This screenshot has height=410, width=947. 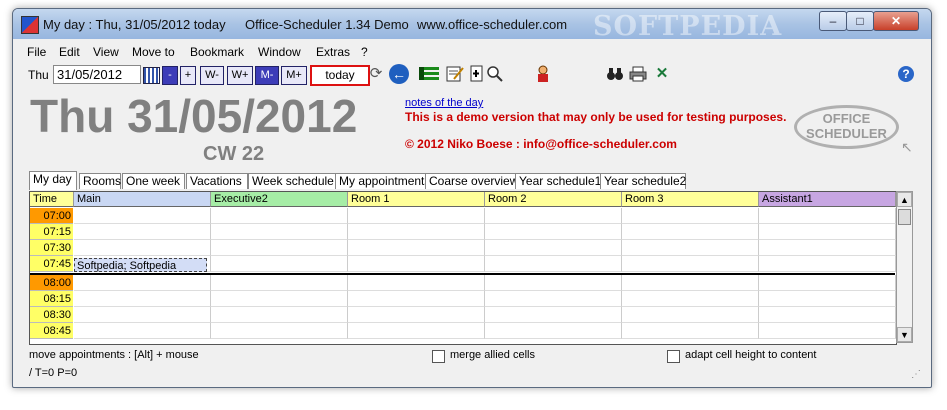 What do you see at coordinates (364, 52) in the screenshot?
I see `menu-help: ?` at bounding box center [364, 52].